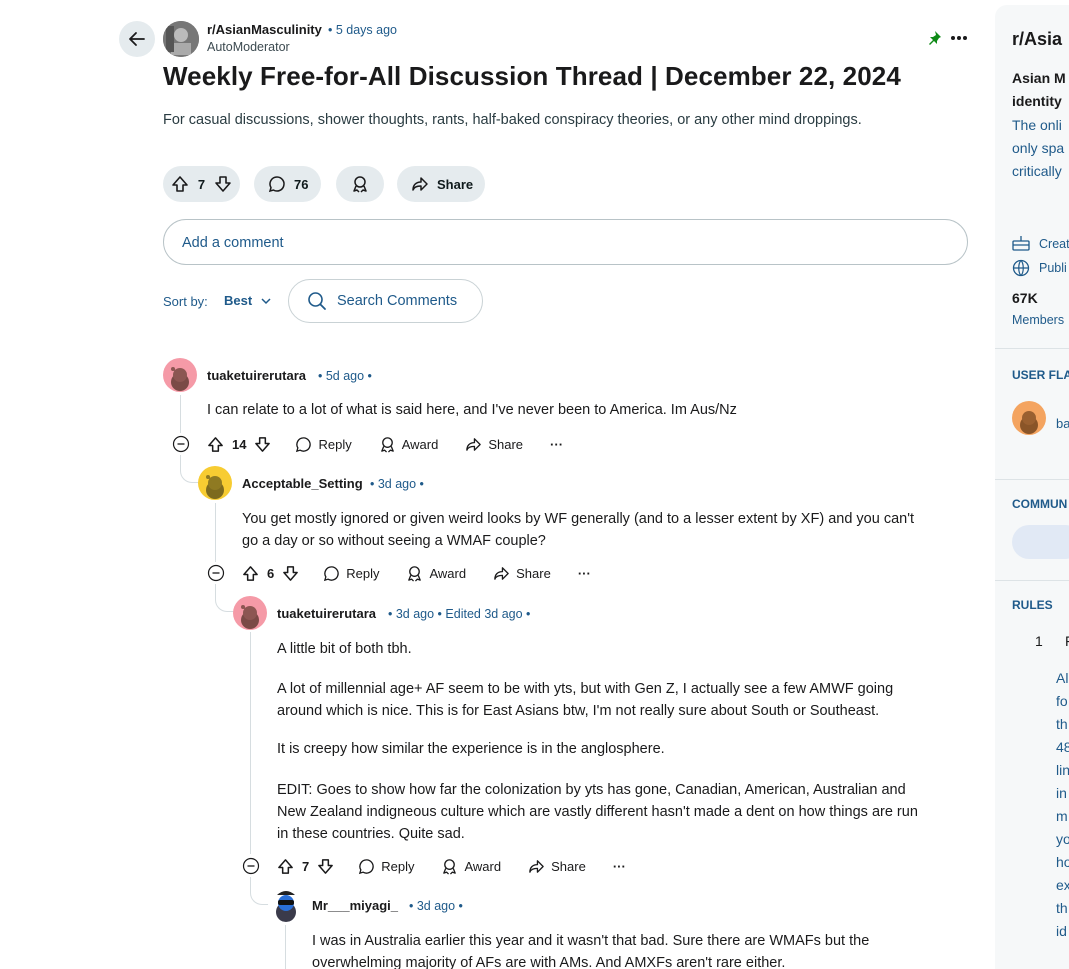  What do you see at coordinates (959, 38) in the screenshot?
I see `more-options-icon` at bounding box center [959, 38].